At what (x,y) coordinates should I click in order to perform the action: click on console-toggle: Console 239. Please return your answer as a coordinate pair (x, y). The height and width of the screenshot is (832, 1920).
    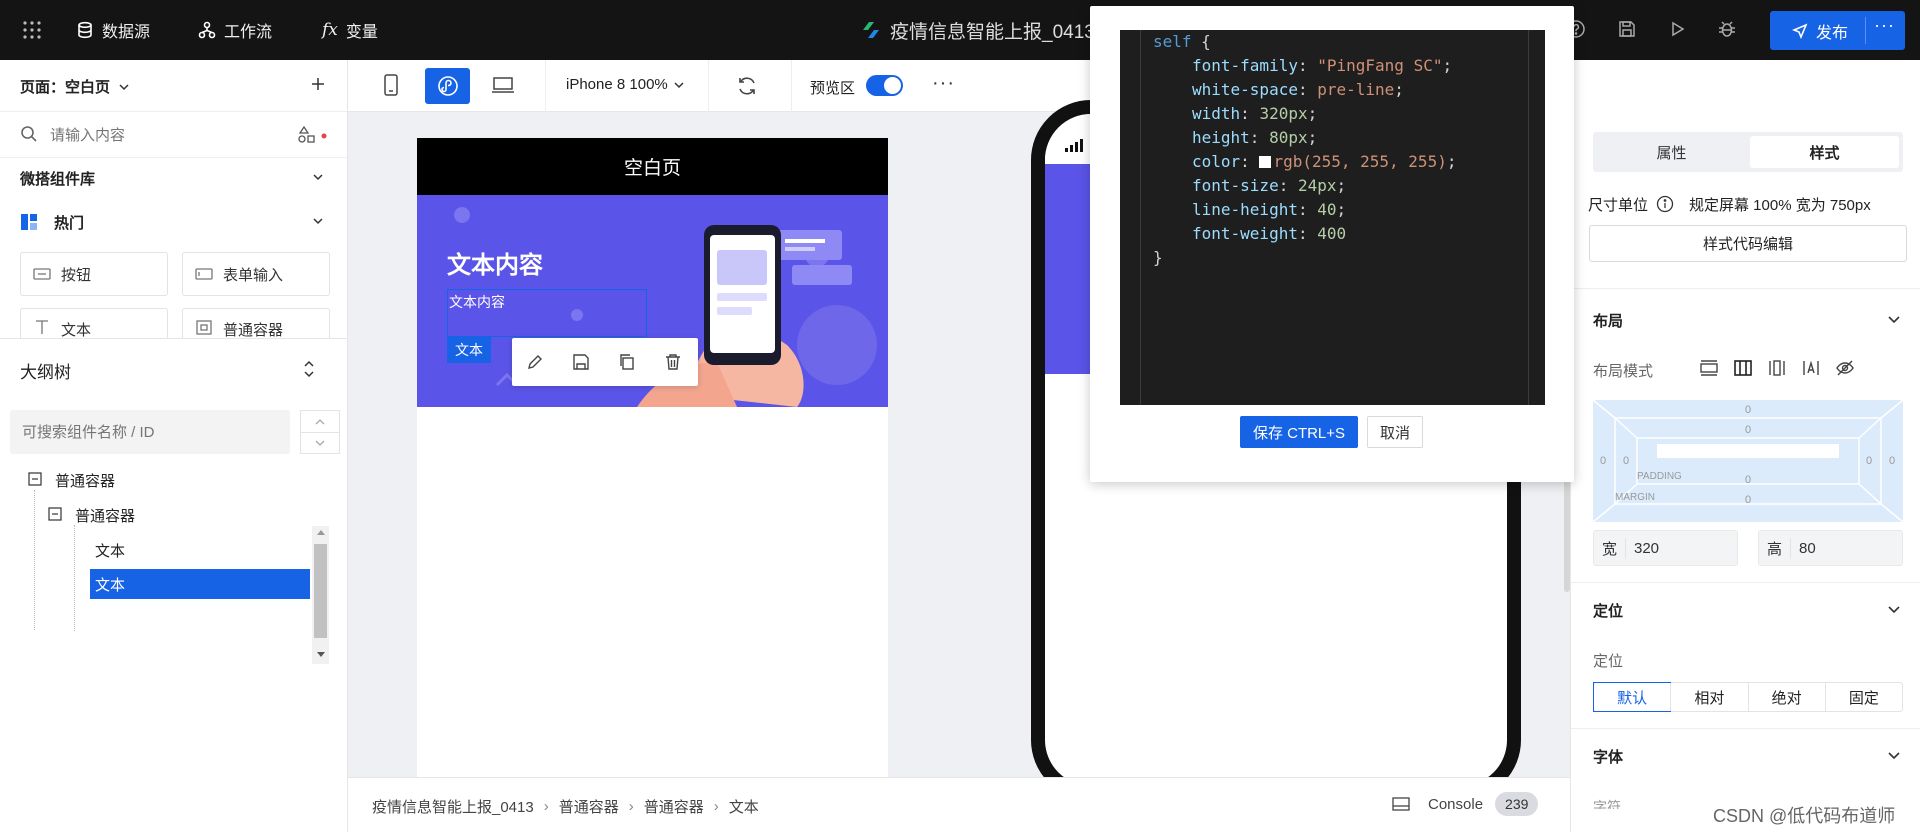
    Looking at the image, I should click on (1465, 804).